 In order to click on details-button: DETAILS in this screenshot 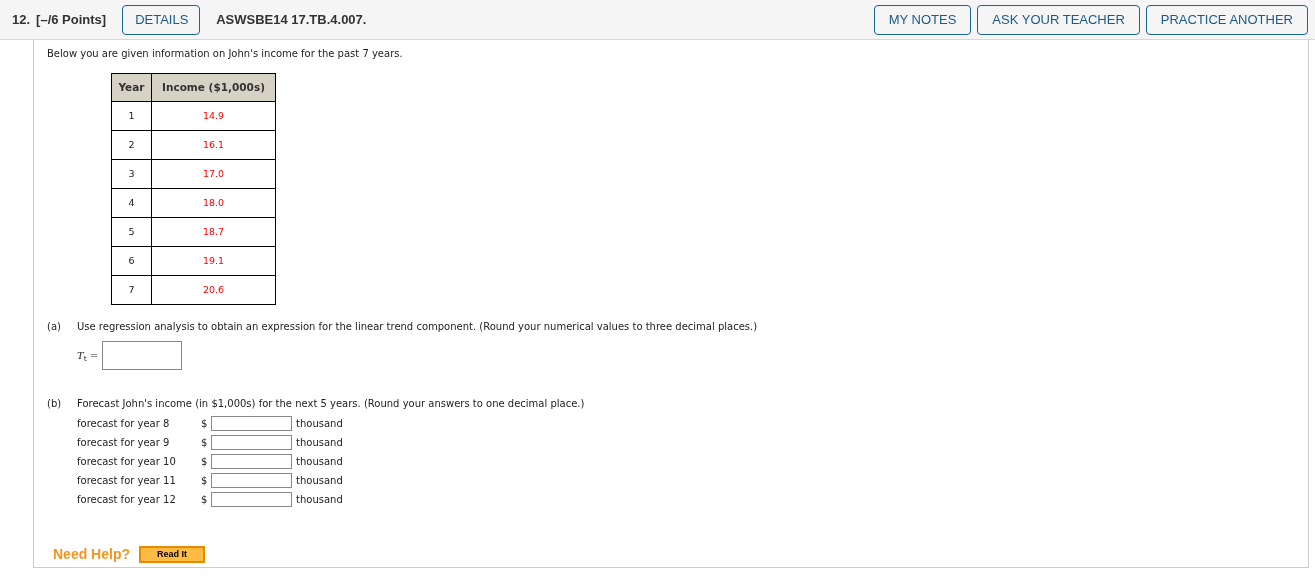, I will do `click(161, 19)`.